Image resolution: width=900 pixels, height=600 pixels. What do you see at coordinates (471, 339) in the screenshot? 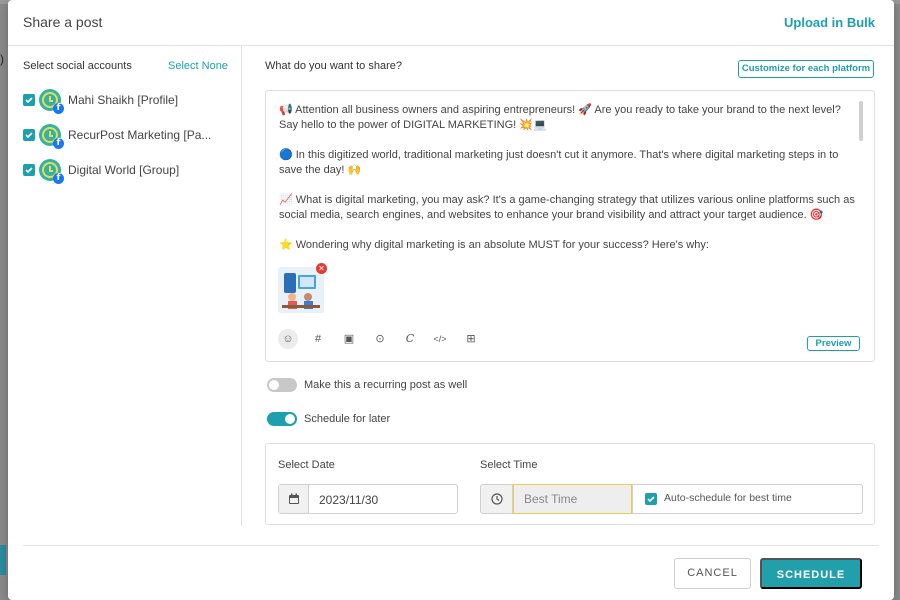
I see `ai-bot-icon: ⊞` at bounding box center [471, 339].